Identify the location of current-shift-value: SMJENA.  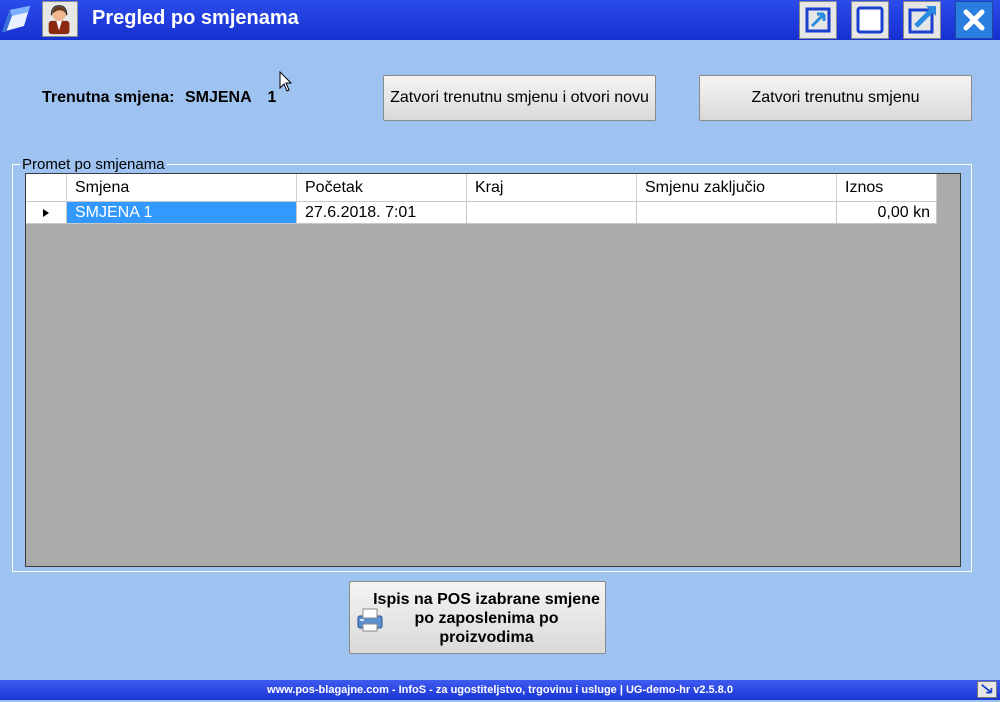
(218, 97).